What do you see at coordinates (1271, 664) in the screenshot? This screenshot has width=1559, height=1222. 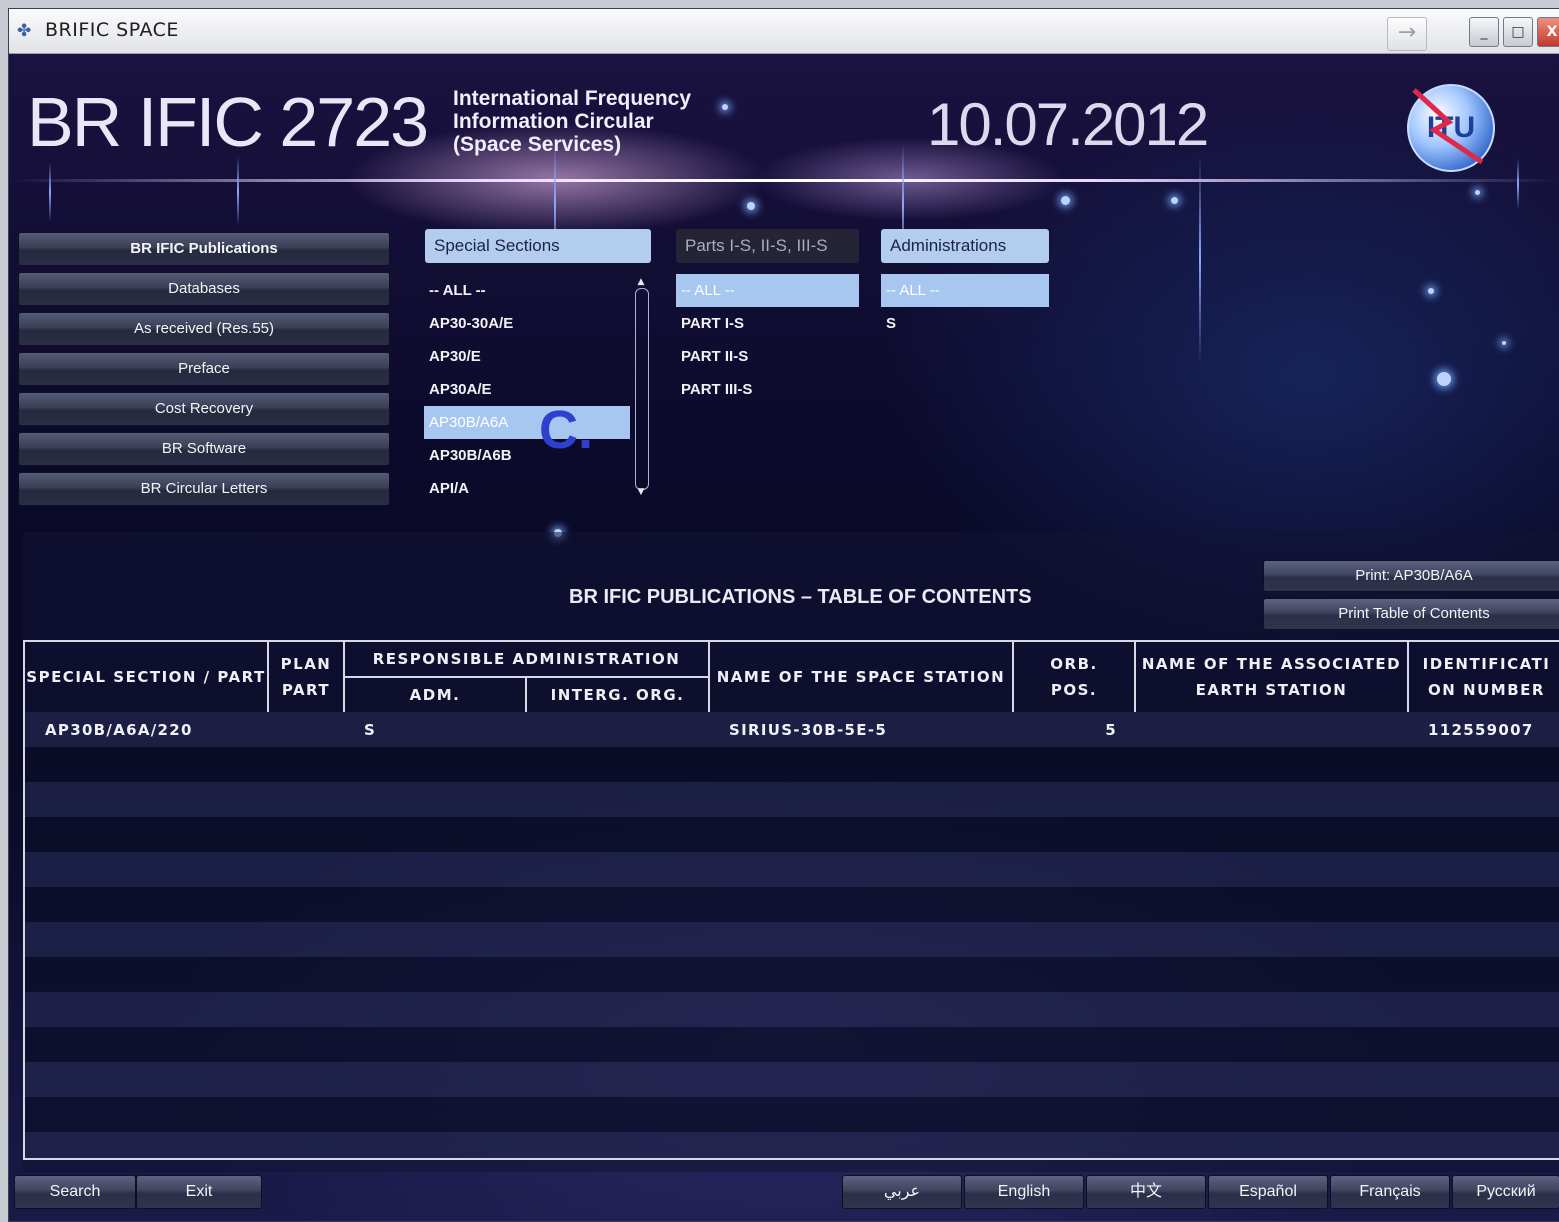 I see `header-line: NAME OF THE ASSOCIATED` at bounding box center [1271, 664].